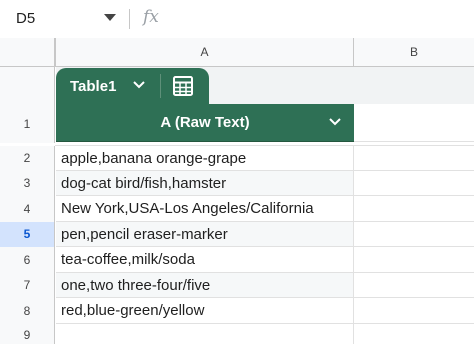 The width and height of the screenshot is (474, 346). I want to click on cell-b3, so click(414, 183).